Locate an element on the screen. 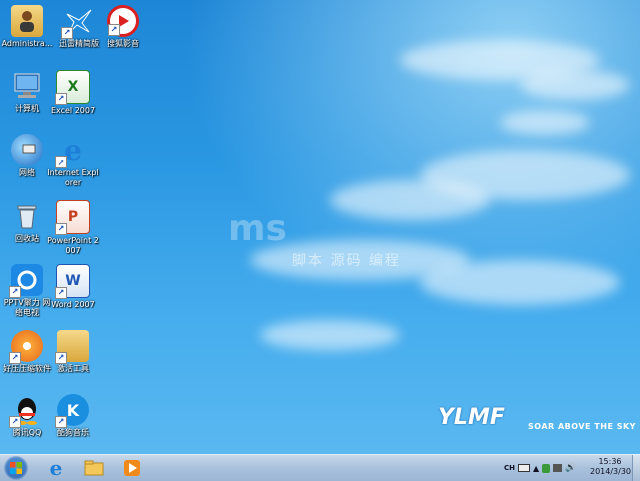 The width and height of the screenshot is (640, 481). powerpoint-icon: P ↗ is located at coordinates (72, 217).